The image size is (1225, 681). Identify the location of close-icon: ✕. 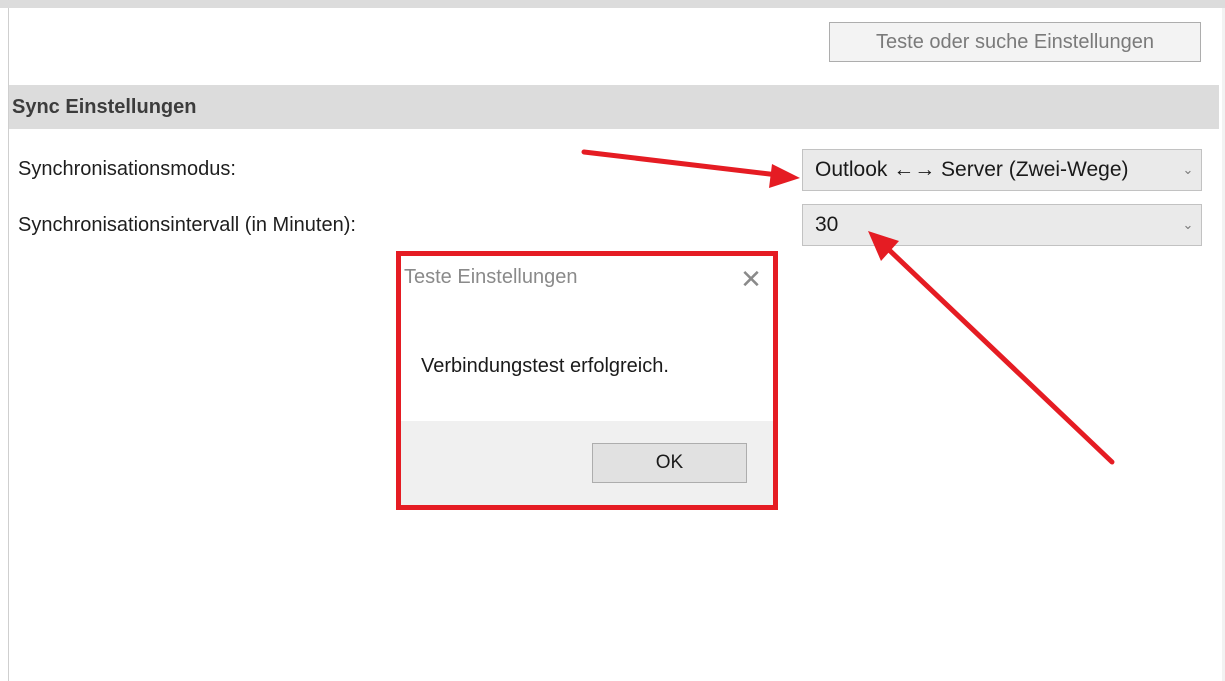
(751, 279).